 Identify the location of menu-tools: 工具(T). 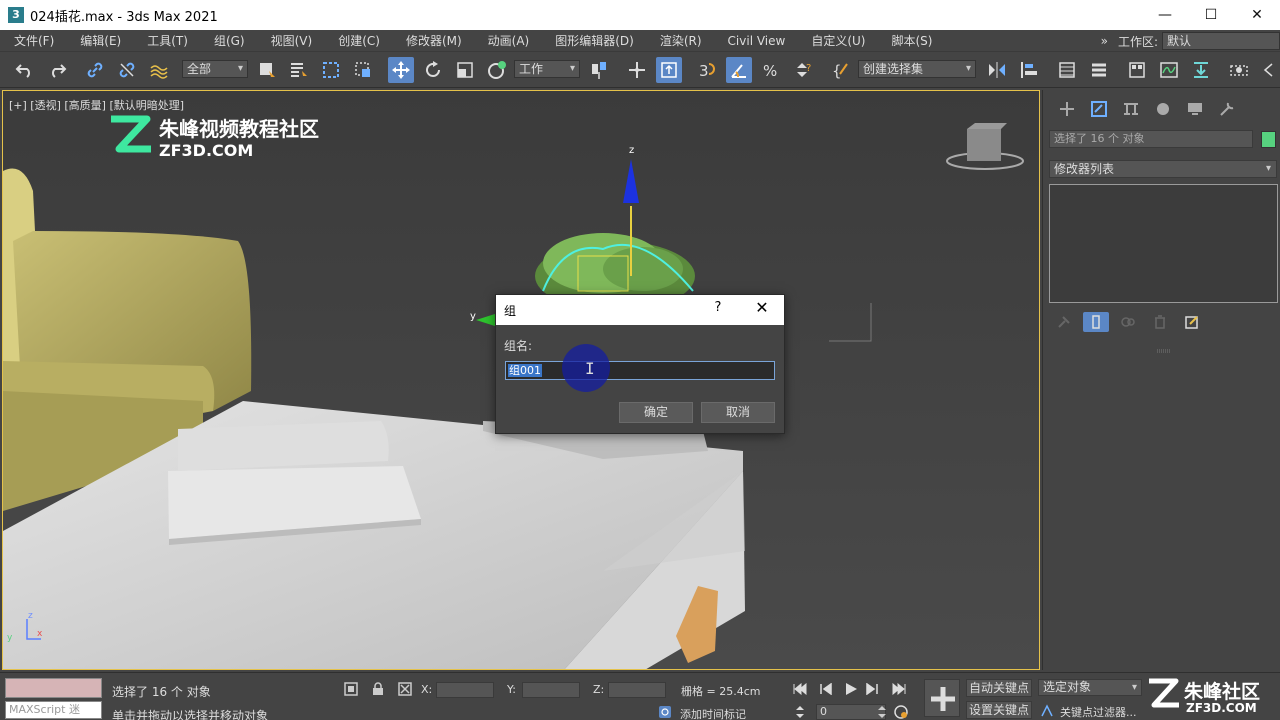
(167, 40).